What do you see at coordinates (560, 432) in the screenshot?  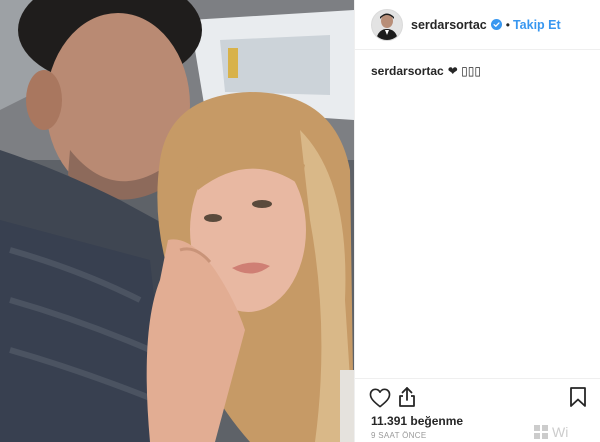 I see `watermark-text: Wi` at bounding box center [560, 432].